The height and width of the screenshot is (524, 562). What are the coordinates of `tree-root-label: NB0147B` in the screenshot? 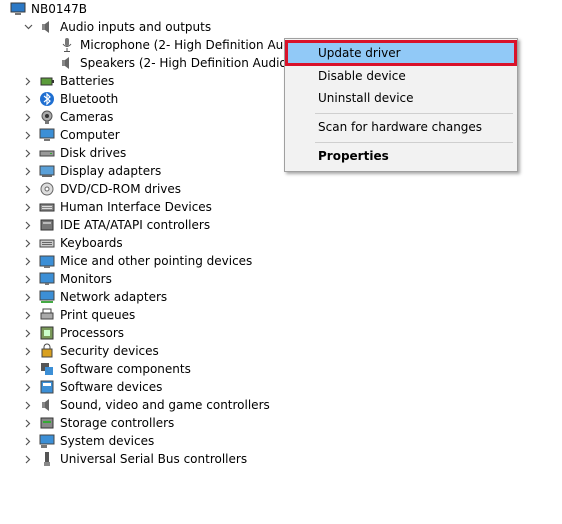 It's located at (59, 9).